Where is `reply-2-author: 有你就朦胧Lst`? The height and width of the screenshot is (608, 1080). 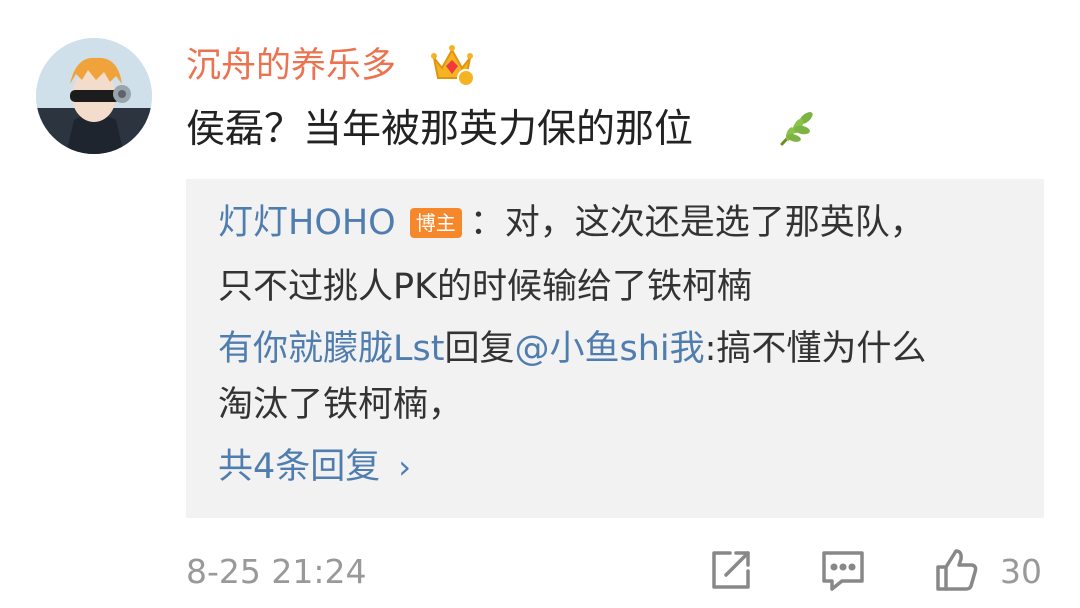 reply-2-author: 有你就朦胧Lst is located at coordinates (331, 349).